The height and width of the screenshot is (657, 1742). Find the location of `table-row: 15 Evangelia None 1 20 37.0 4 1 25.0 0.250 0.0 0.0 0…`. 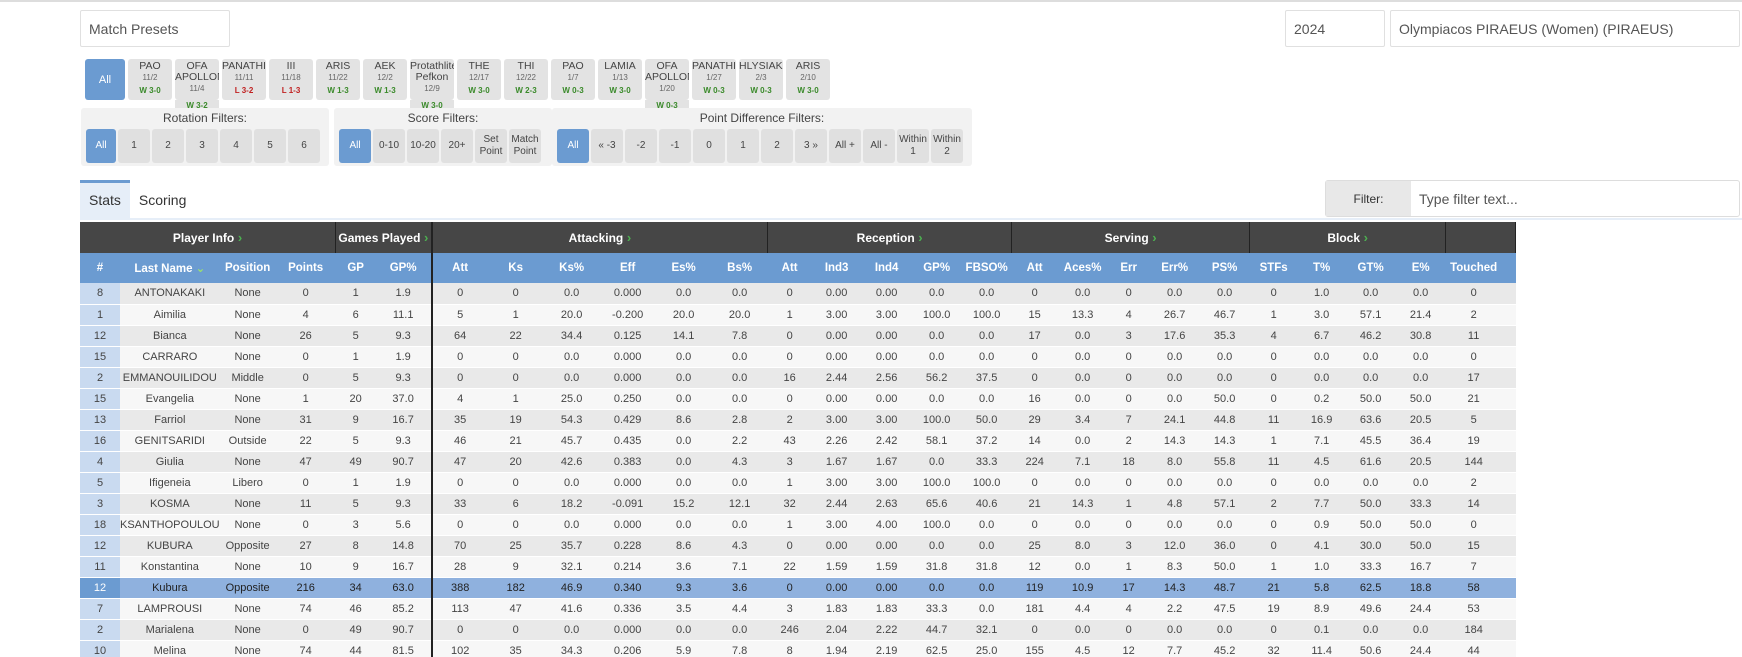

table-row: 15 Evangelia None 1 20 37.0 4 1 25.0 0.250 0.0 0.0 0… is located at coordinates (798, 399).